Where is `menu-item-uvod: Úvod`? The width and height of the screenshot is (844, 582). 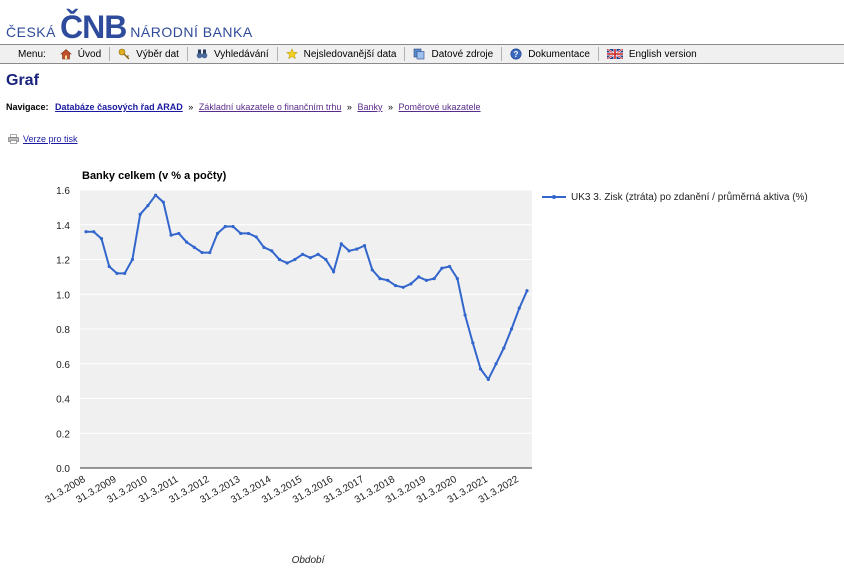 menu-item-uvod: Úvod is located at coordinates (81, 54).